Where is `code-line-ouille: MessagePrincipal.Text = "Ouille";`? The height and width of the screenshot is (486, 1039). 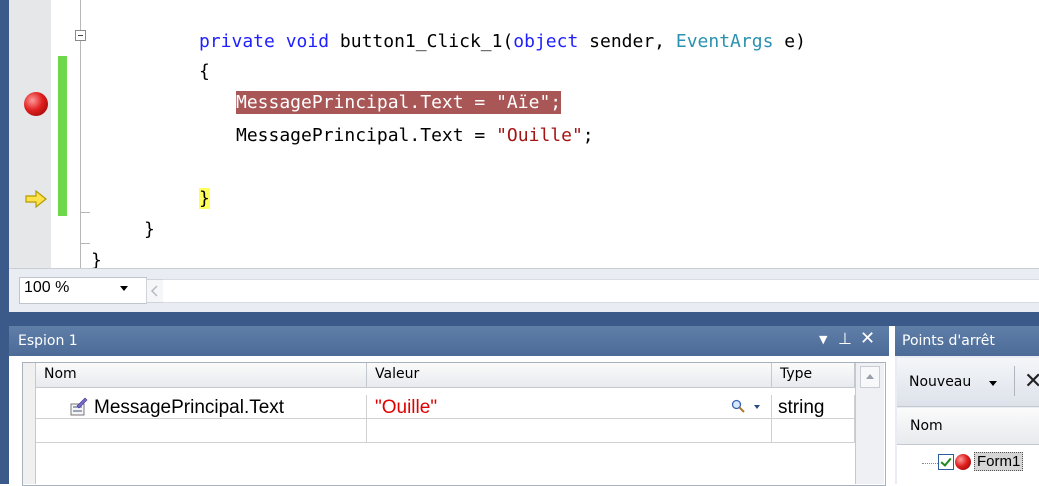 code-line-ouille: MessagePrincipal.Text = "Ouille"; is located at coordinates (415, 136).